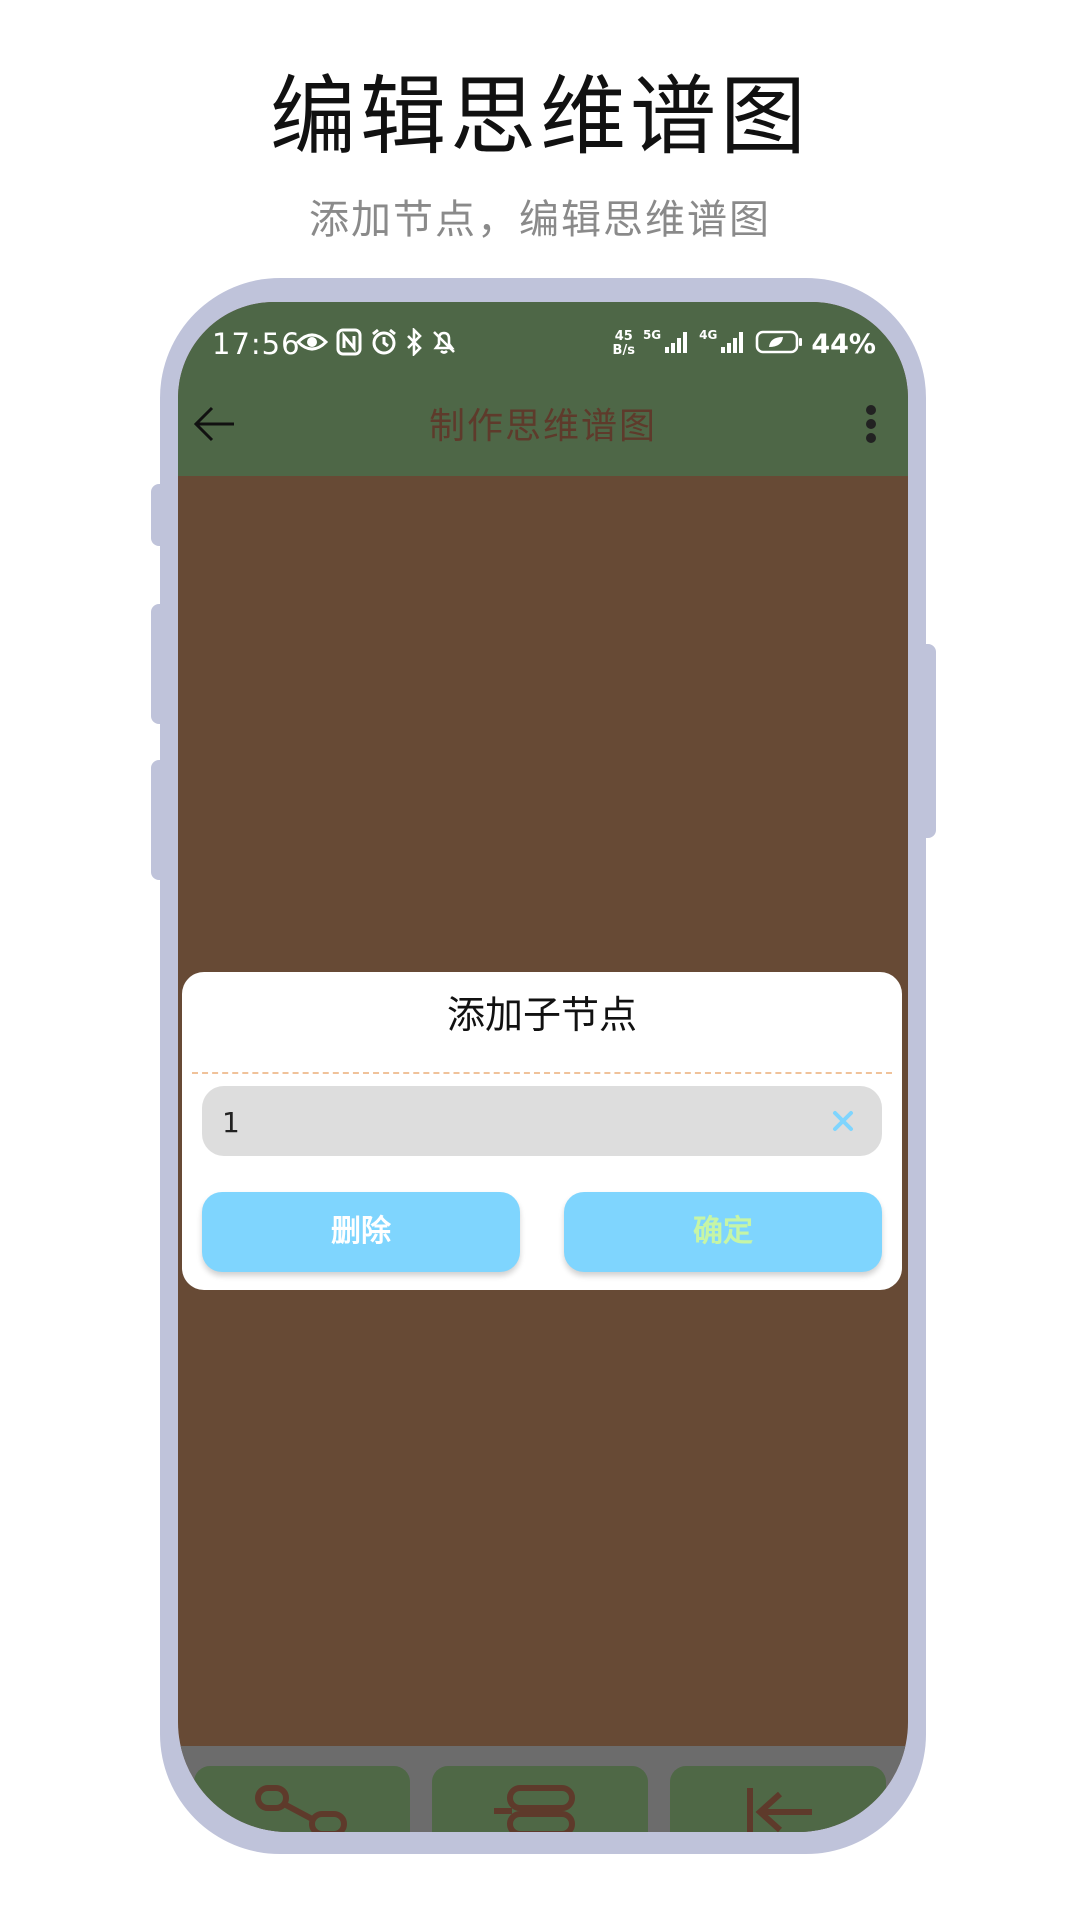  I want to click on back-to-root-button, so click(778, 1799).